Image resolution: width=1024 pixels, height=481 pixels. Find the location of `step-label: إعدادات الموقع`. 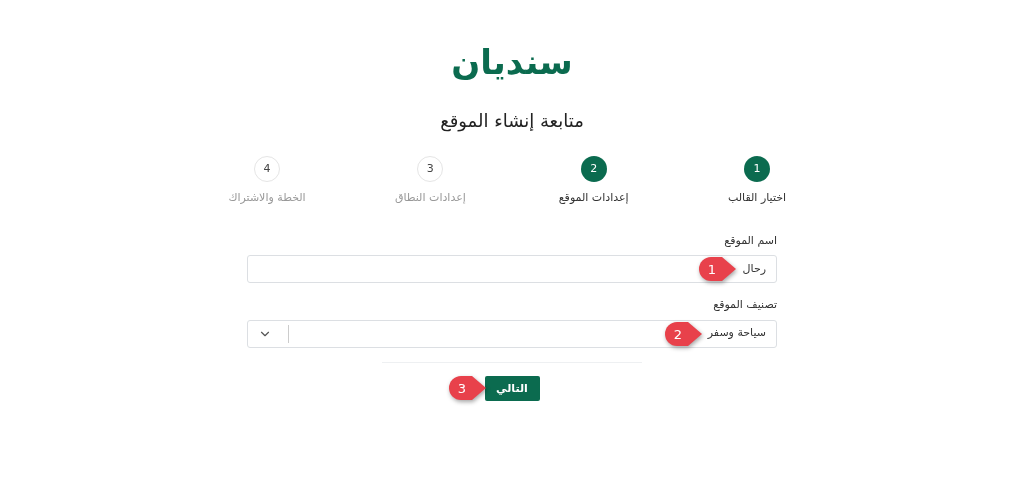

step-label: إعدادات الموقع is located at coordinates (593, 198).